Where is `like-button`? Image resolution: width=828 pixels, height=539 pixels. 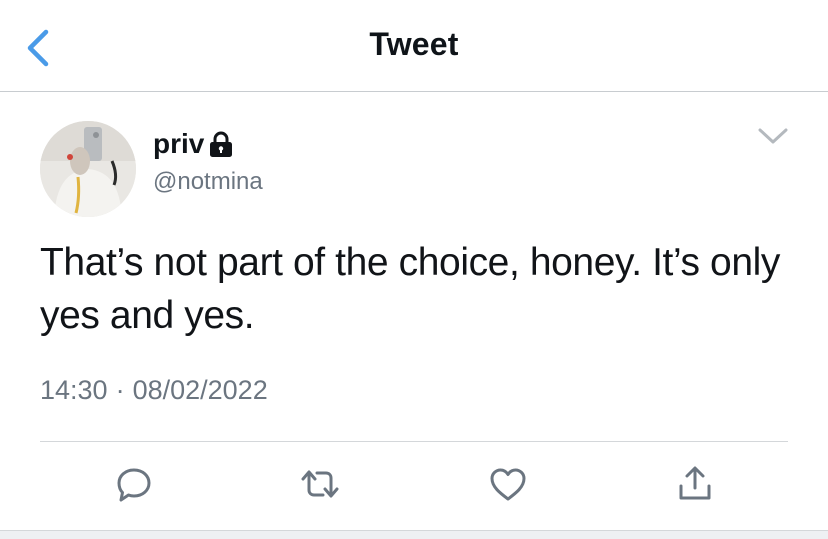
like-button is located at coordinates (508, 484).